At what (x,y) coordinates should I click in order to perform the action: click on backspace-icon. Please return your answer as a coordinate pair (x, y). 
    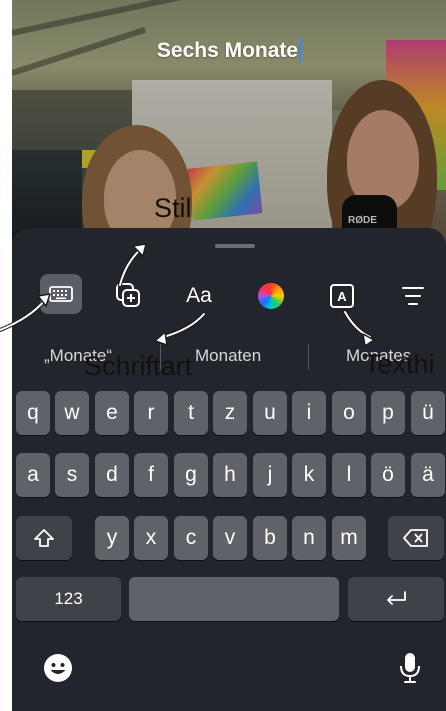
    Looking at the image, I should click on (415, 538).